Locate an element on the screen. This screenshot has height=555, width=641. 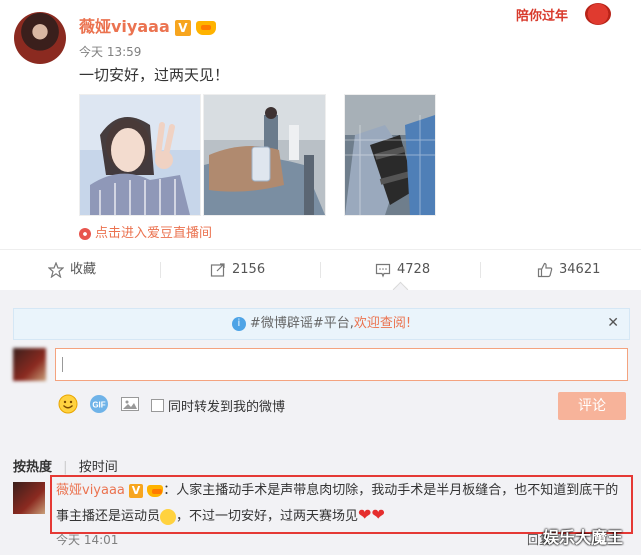
repost-icon is located at coordinates (217, 270).